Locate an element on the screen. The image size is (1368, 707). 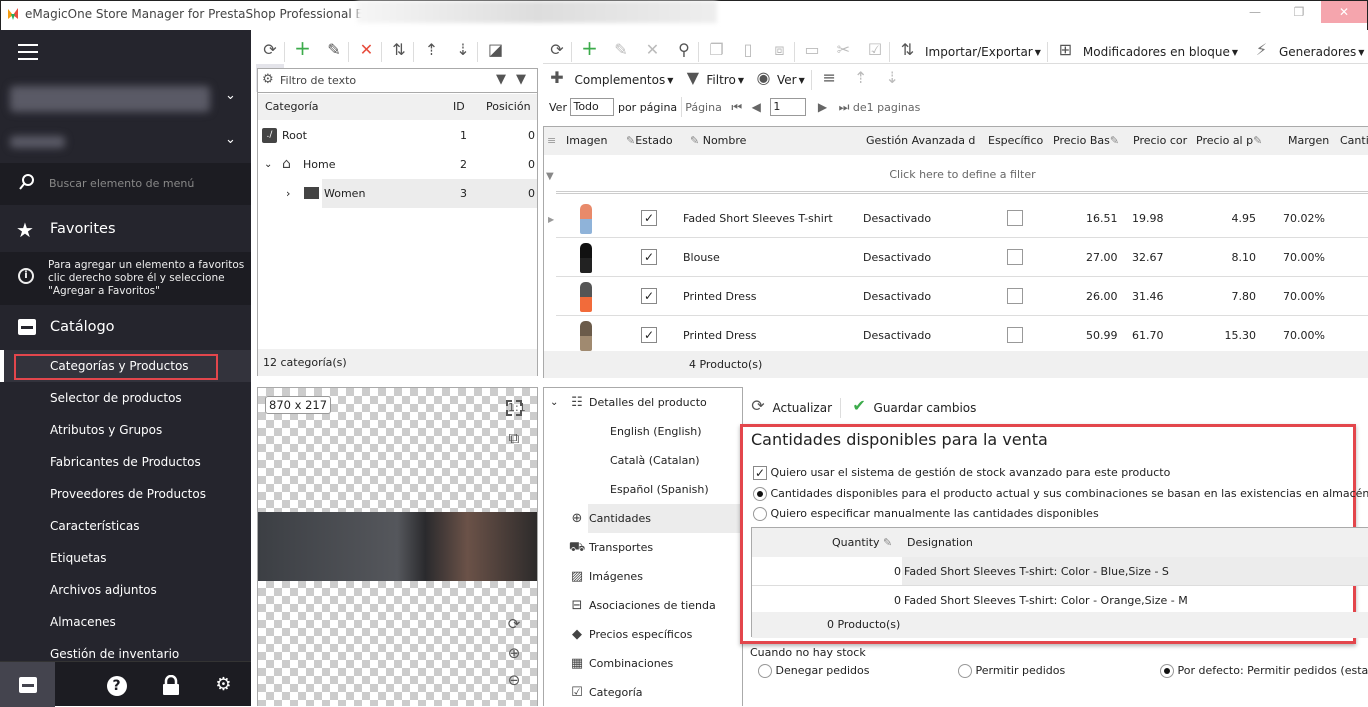
tree-item-asociaciones: ⊟Asociaciones de tienda is located at coordinates (643, 605).